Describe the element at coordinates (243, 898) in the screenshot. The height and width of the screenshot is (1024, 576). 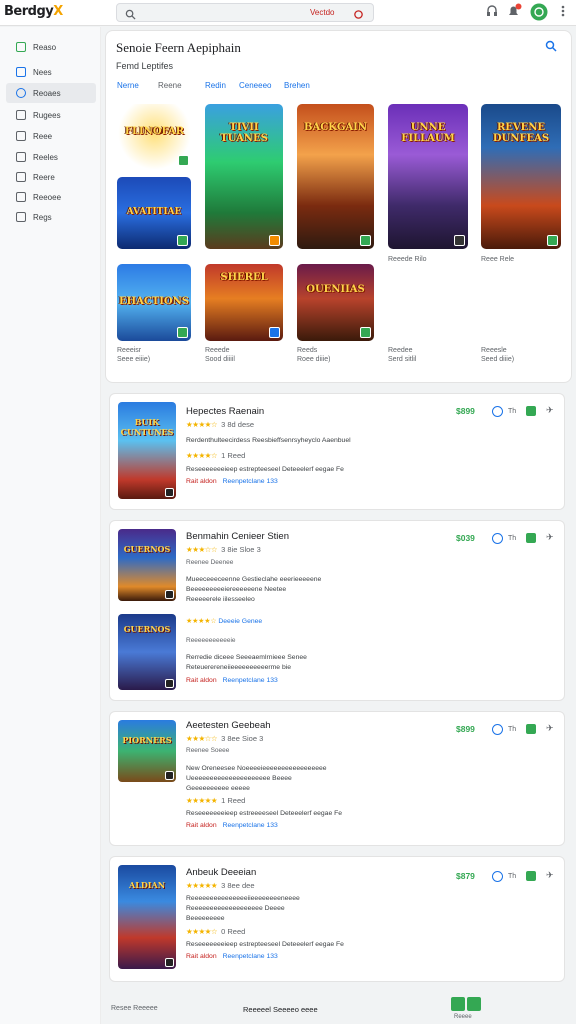
I see `app-description: Reeeeeeeeeeeeeeeiieeeeeeeeneeee` at that location.